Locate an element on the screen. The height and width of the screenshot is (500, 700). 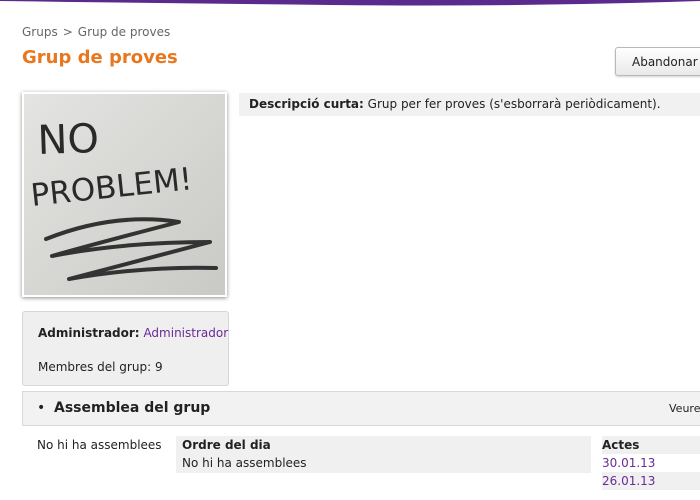
minutes-item: 30.01.13 is located at coordinates (651, 463).